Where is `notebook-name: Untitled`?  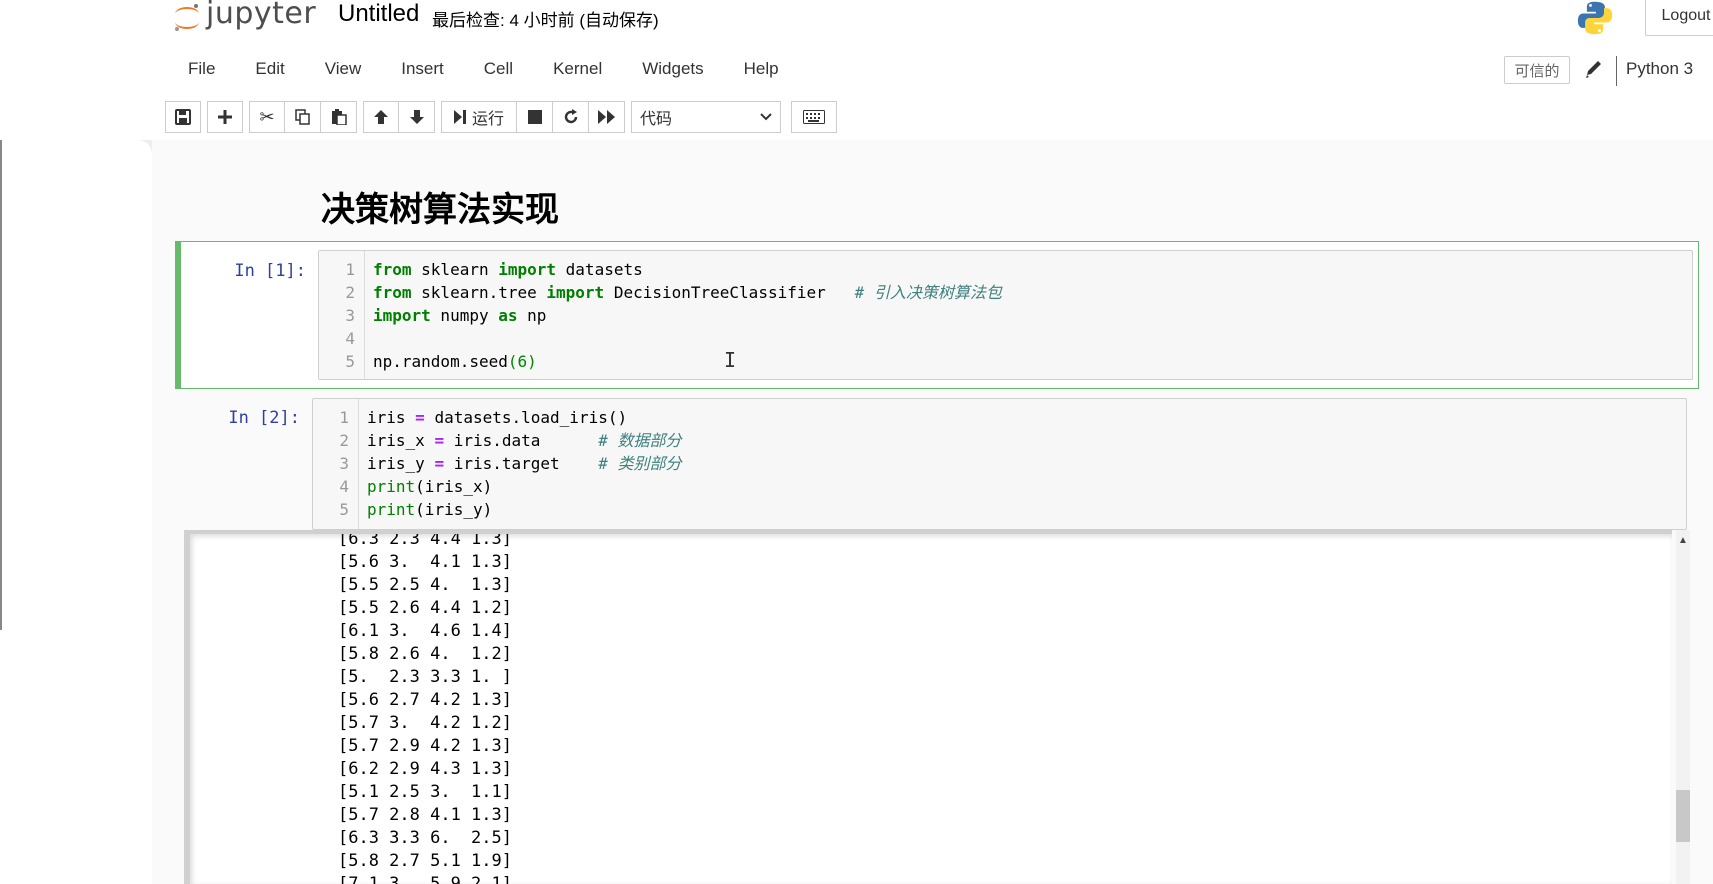
notebook-name: Untitled is located at coordinates (378, 14).